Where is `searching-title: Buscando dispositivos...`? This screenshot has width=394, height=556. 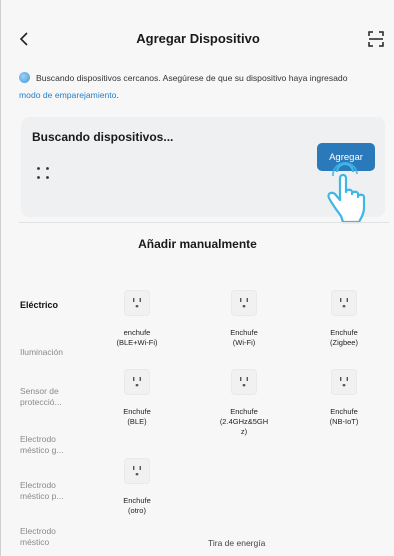 searching-title: Buscando dispositivos... is located at coordinates (103, 137).